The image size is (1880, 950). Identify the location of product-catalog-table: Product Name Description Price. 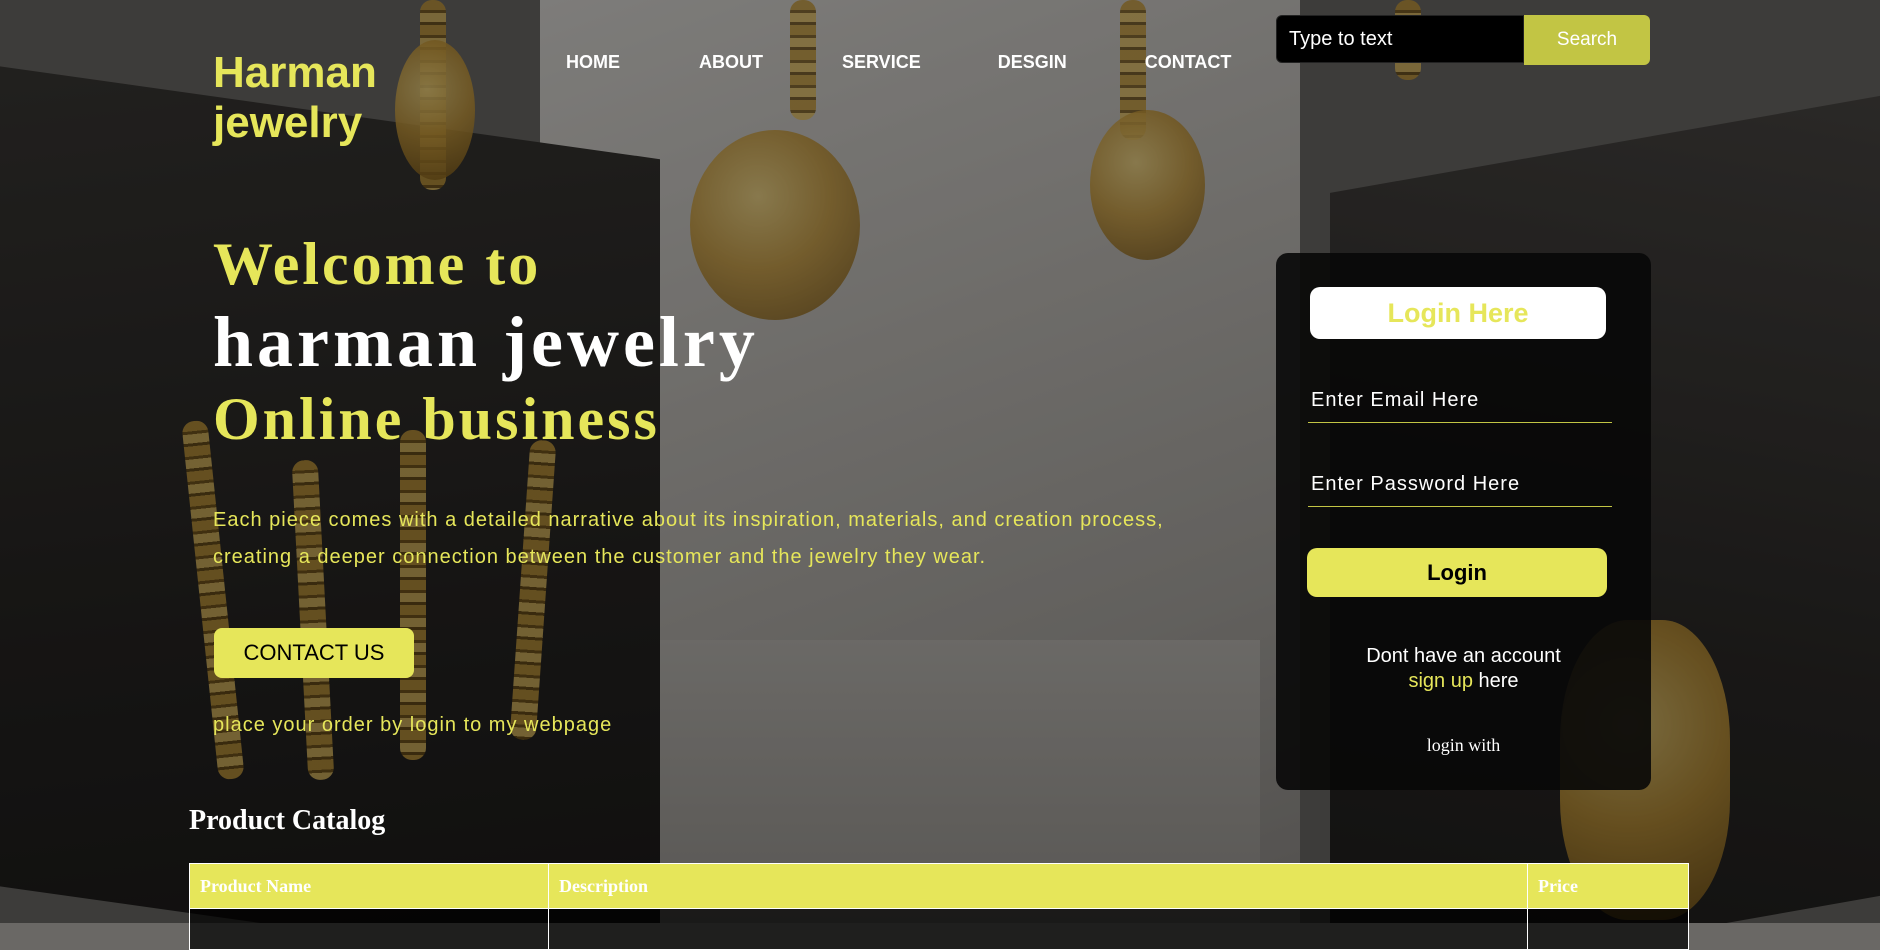
(939, 906).